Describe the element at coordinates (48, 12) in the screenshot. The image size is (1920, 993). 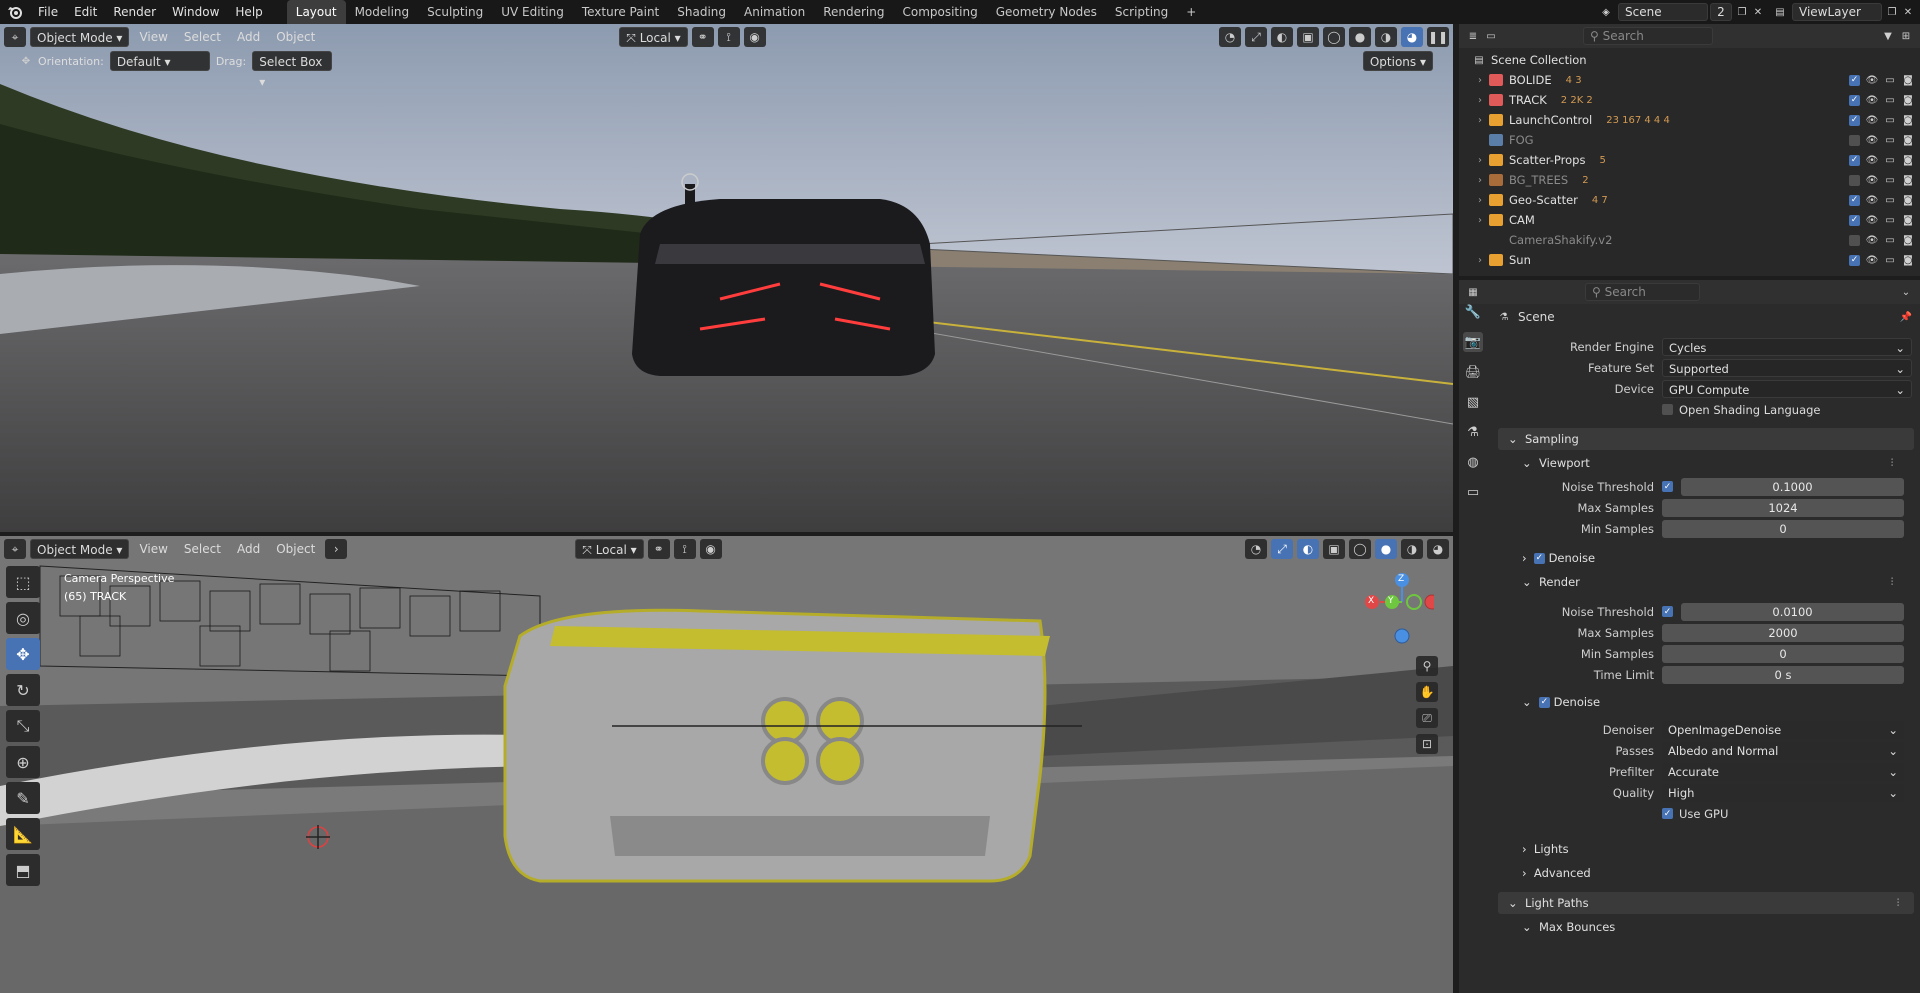
I see `menu-file: File` at that location.